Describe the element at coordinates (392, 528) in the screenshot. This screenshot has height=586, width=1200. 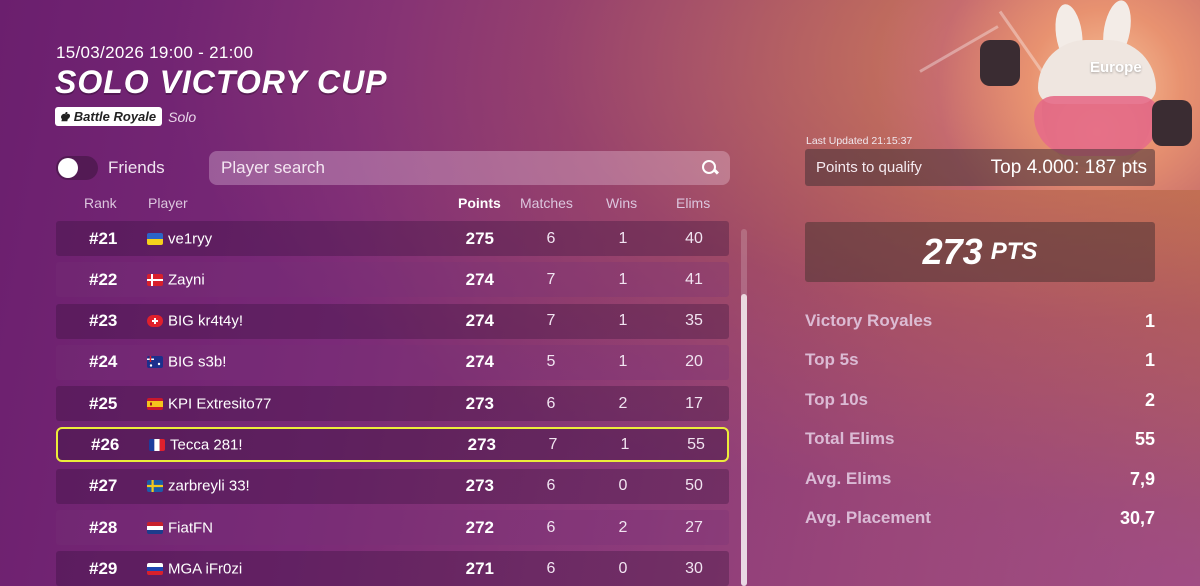
I see `leaderboard-row: #28 FiatFN 272 6 2 27` at that location.